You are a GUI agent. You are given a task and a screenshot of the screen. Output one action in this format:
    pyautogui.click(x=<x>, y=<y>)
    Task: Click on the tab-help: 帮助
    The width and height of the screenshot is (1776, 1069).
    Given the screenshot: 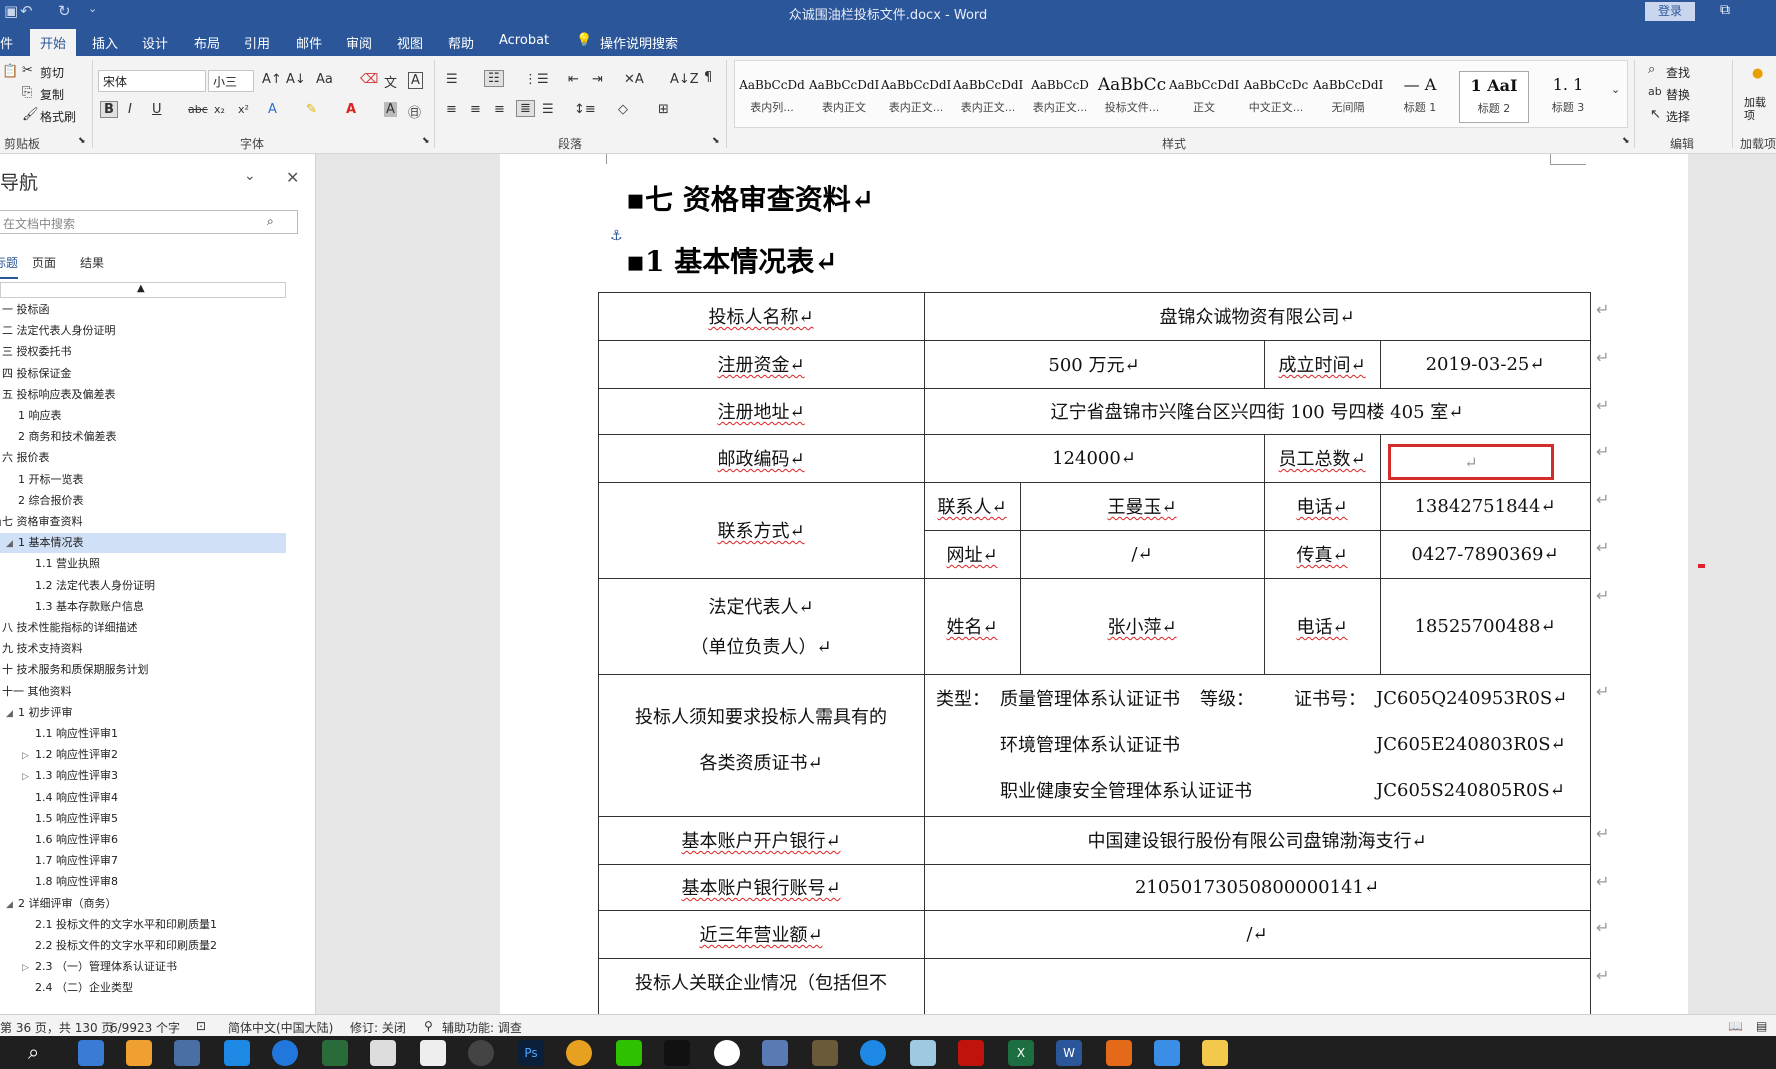 What is the action you would take?
    pyautogui.click(x=461, y=42)
    